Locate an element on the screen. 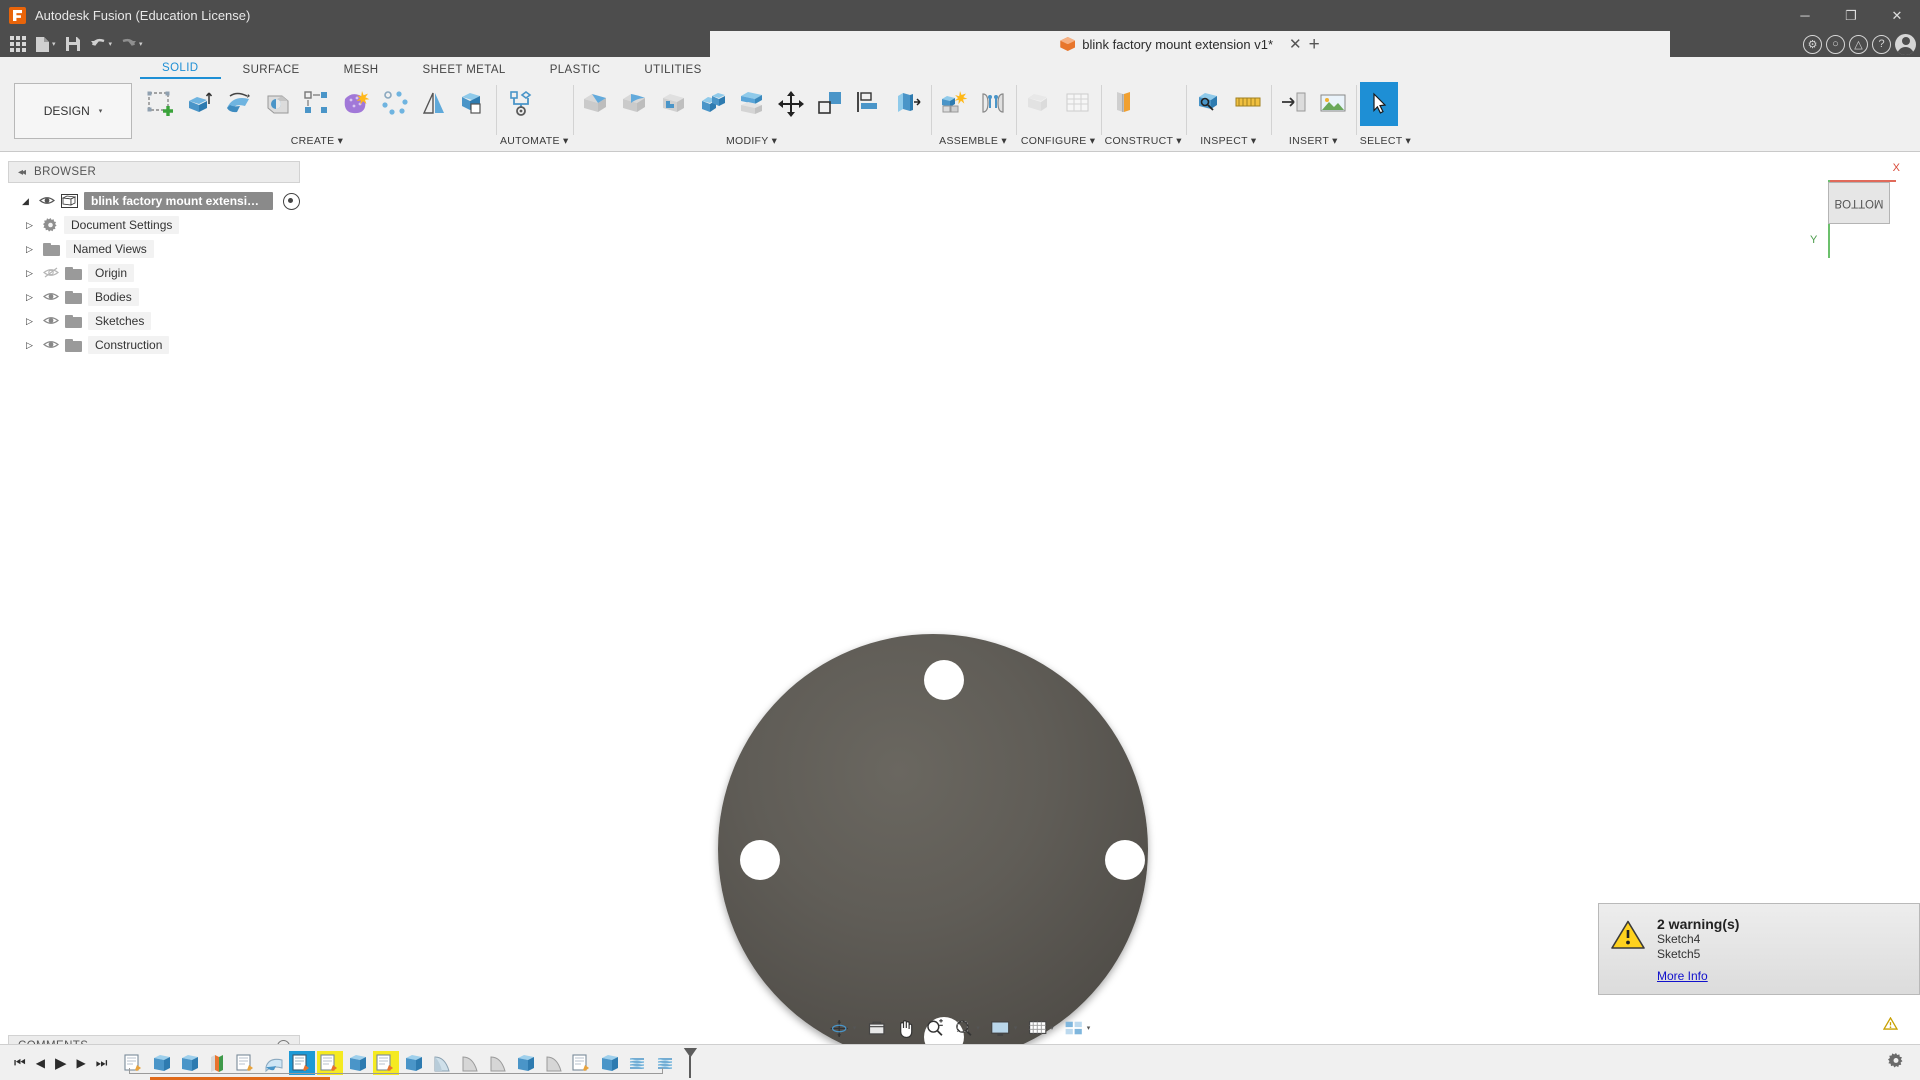 This screenshot has height=1080, width=1920. browser-header: ◂◂ BROWSER is located at coordinates (154, 172).